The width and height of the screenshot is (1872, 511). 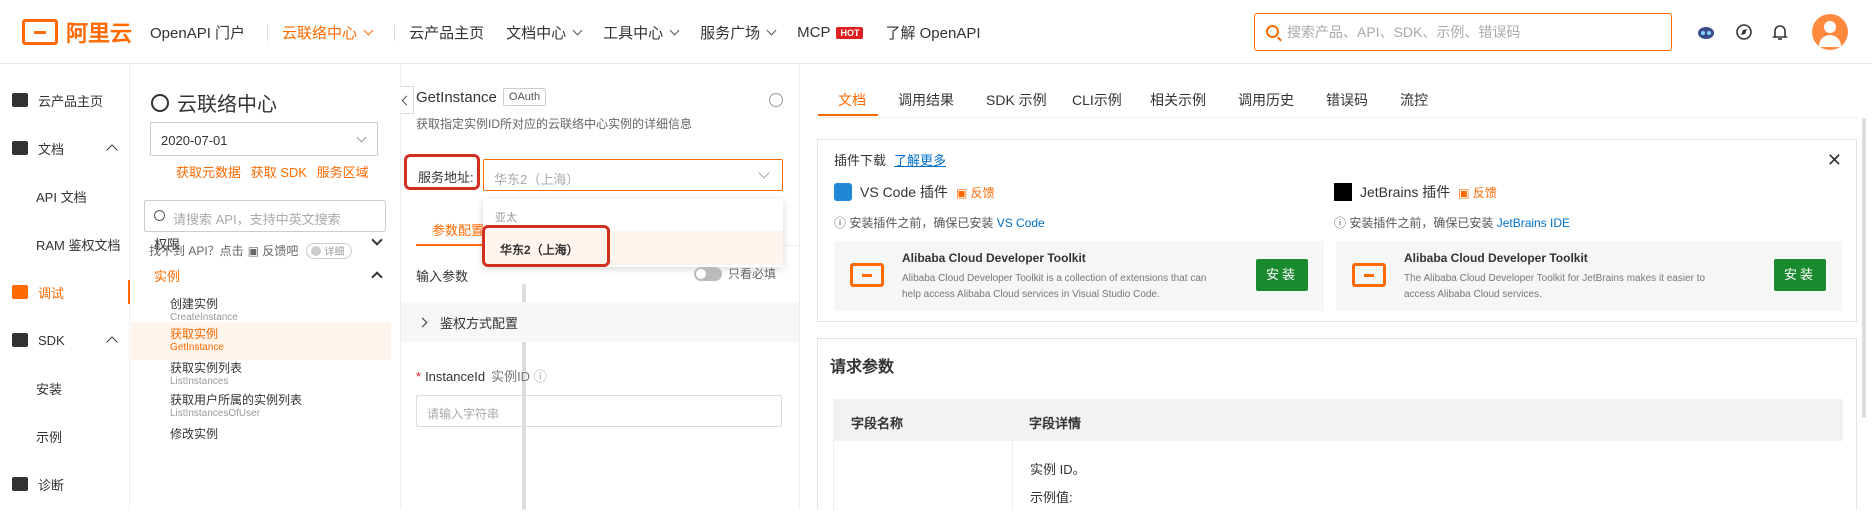 I want to click on right-scrollbar, so click(x=1864, y=268).